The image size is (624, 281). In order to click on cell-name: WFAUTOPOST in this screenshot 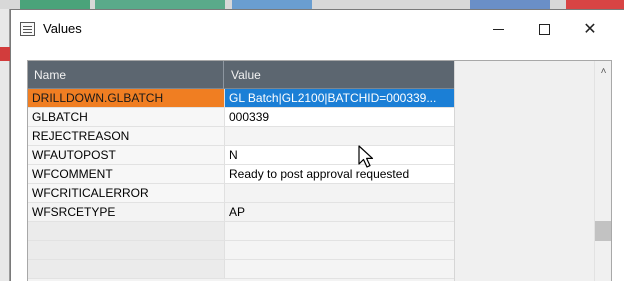, I will do `click(126, 155)`.